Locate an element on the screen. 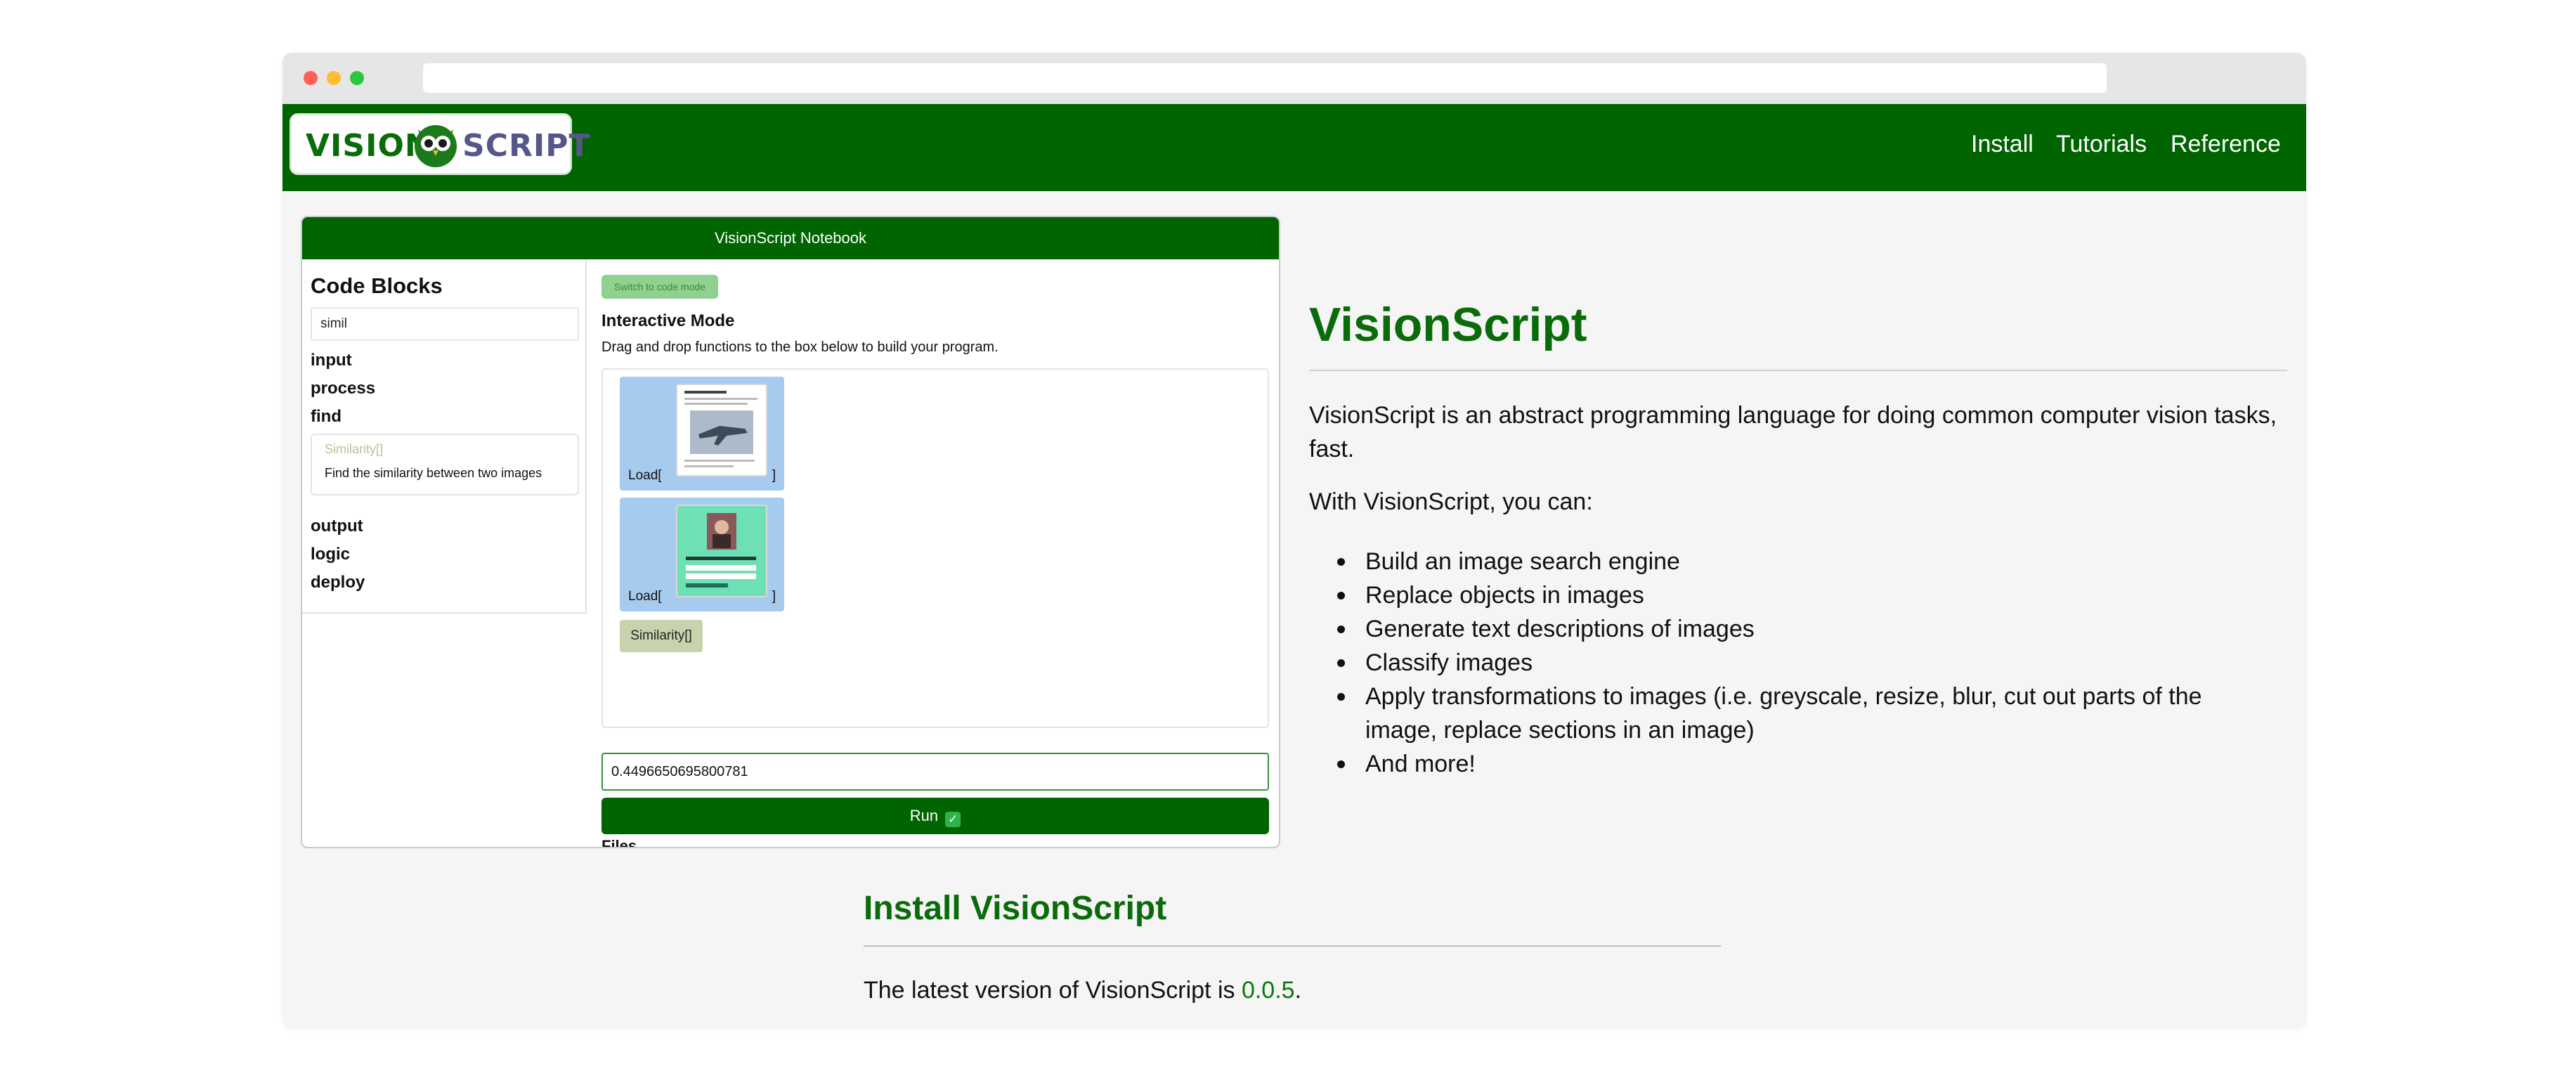 The height and width of the screenshot is (1076, 2576). program-drop-zone: Load[ ] Load[] Similarity[] is located at coordinates (935, 548).